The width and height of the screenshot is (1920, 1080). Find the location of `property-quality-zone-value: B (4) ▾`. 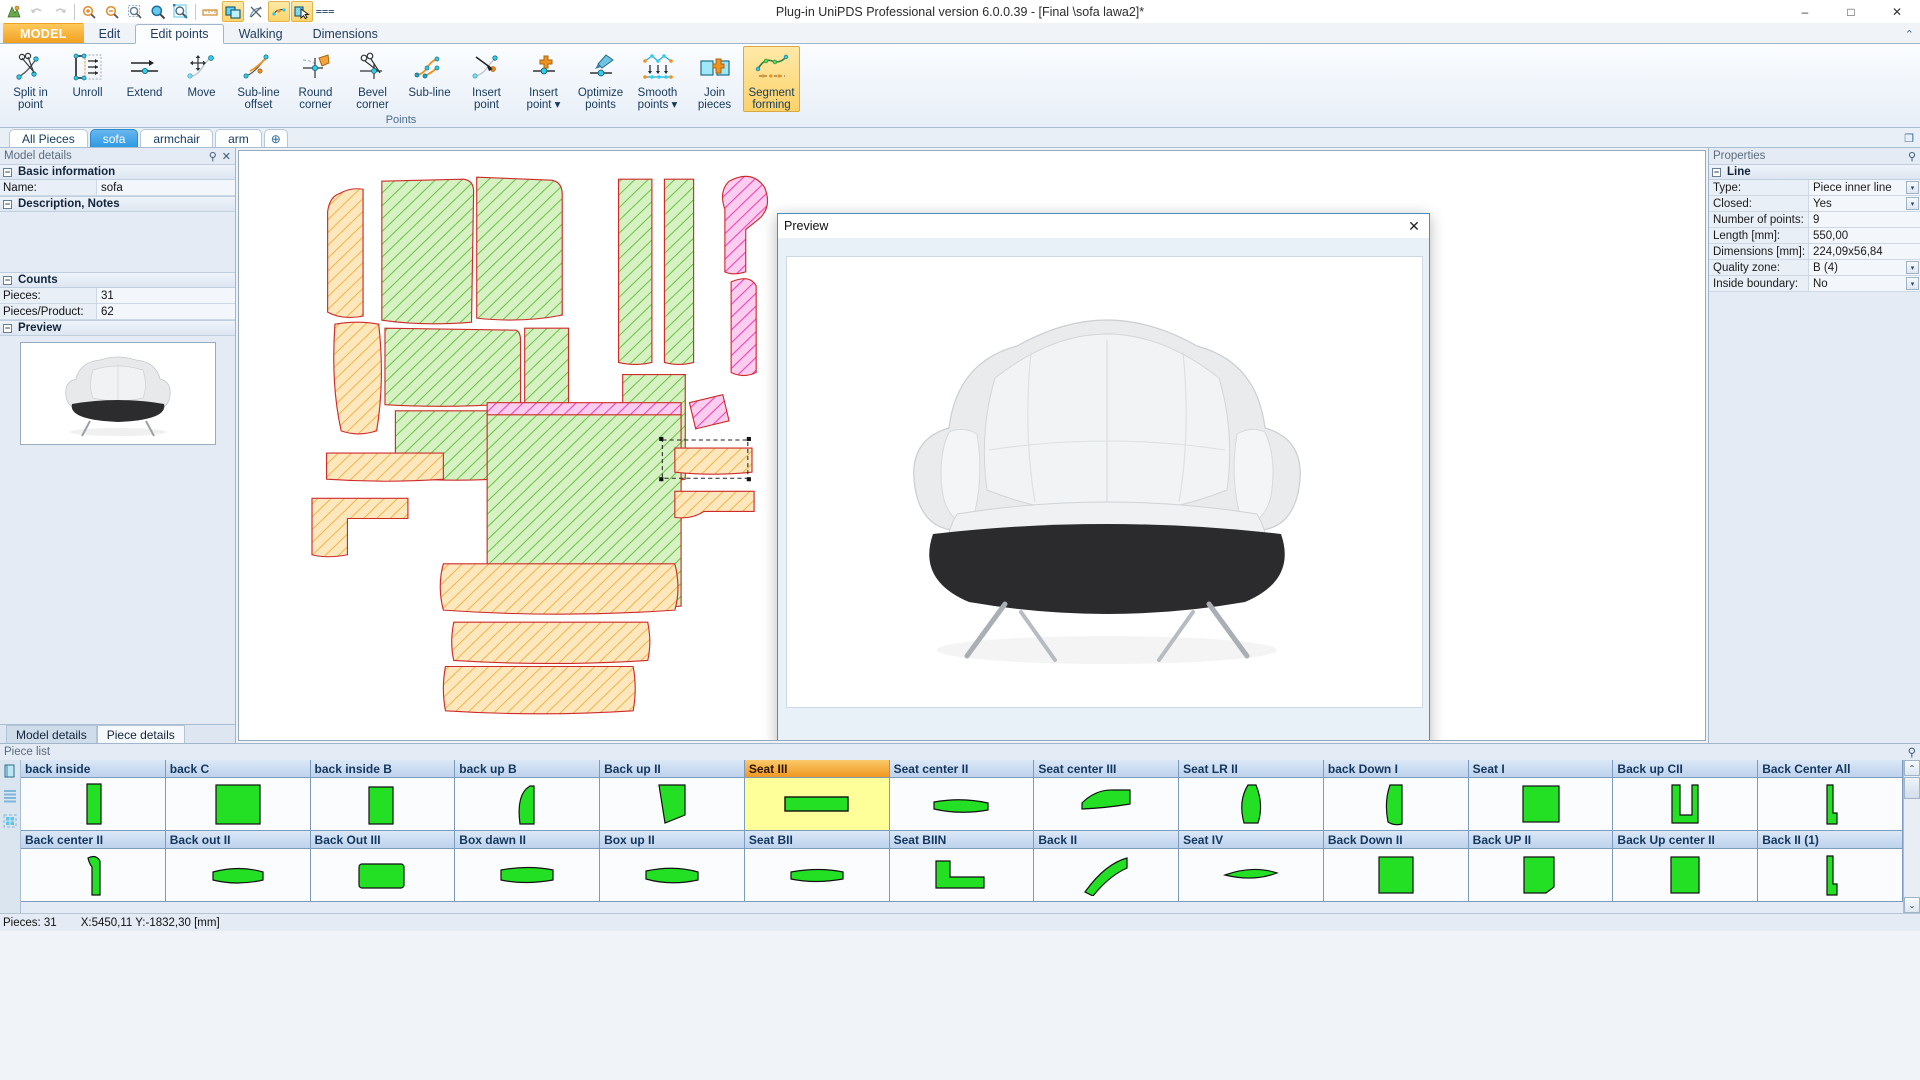

property-quality-zone-value: B (4) ▾ is located at coordinates (1864, 267).